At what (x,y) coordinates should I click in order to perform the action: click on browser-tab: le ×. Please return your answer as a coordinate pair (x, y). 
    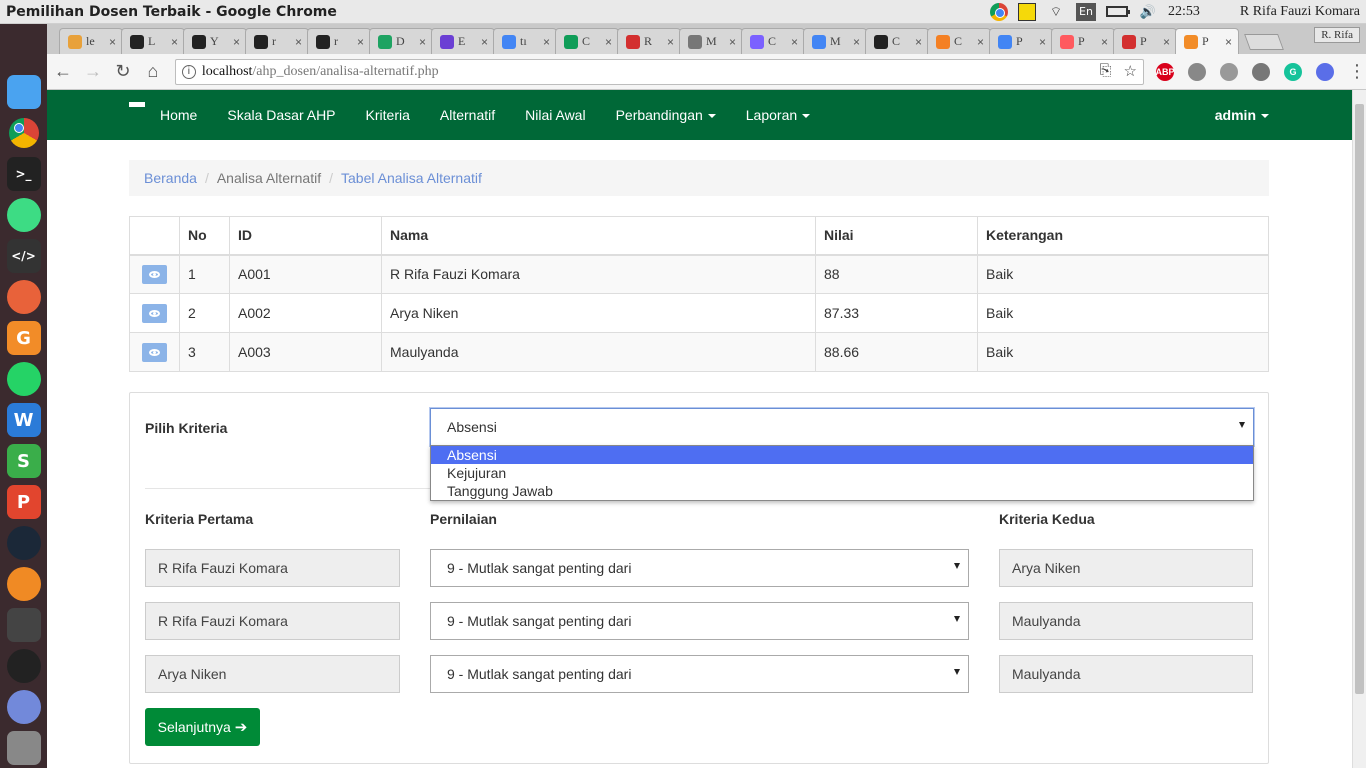
    Looking at the image, I should click on (91, 41).